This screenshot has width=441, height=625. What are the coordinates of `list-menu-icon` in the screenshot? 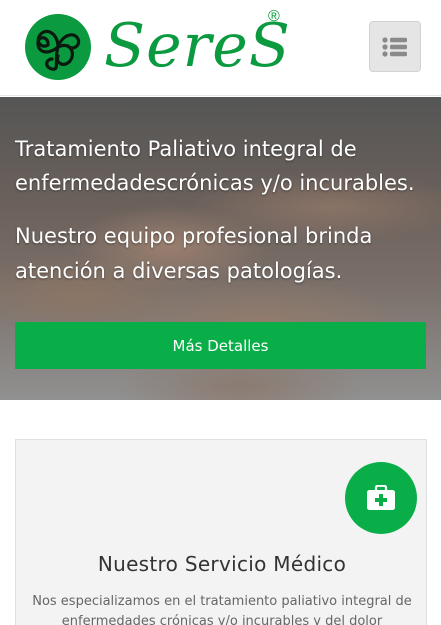 It's located at (394, 46).